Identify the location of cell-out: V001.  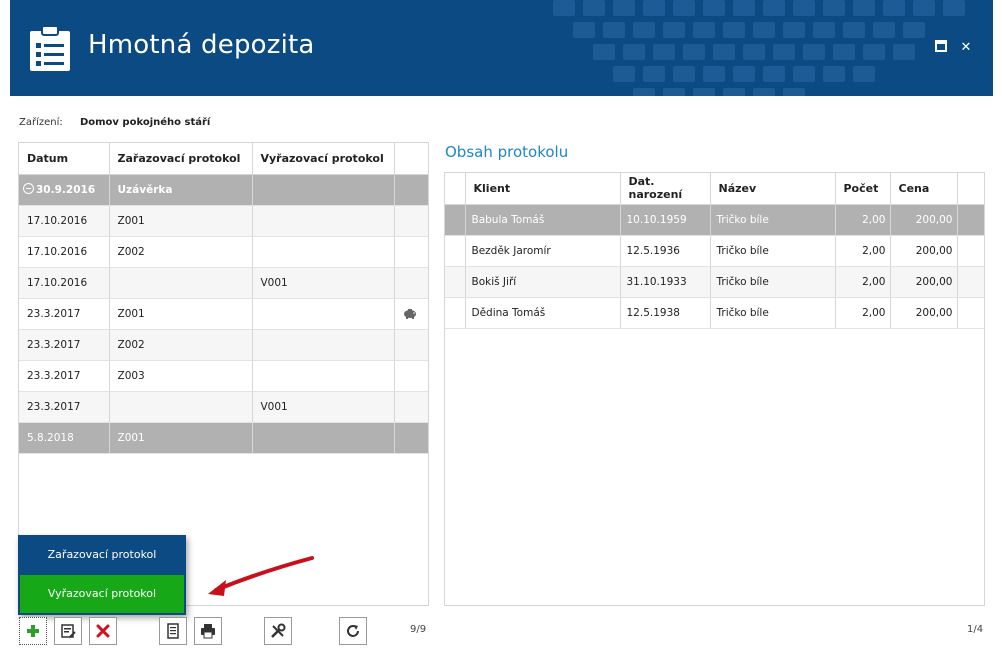
(323, 283).